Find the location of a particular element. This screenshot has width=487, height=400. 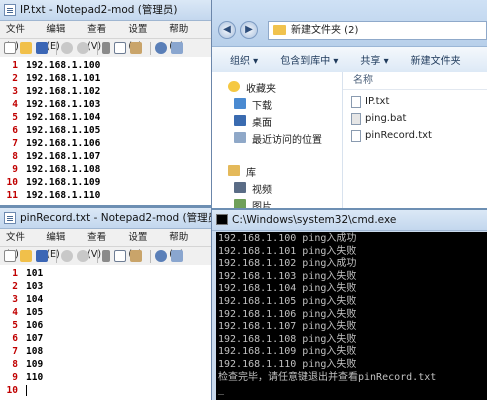

editor-line: 9 110 is located at coordinates (105, 377).